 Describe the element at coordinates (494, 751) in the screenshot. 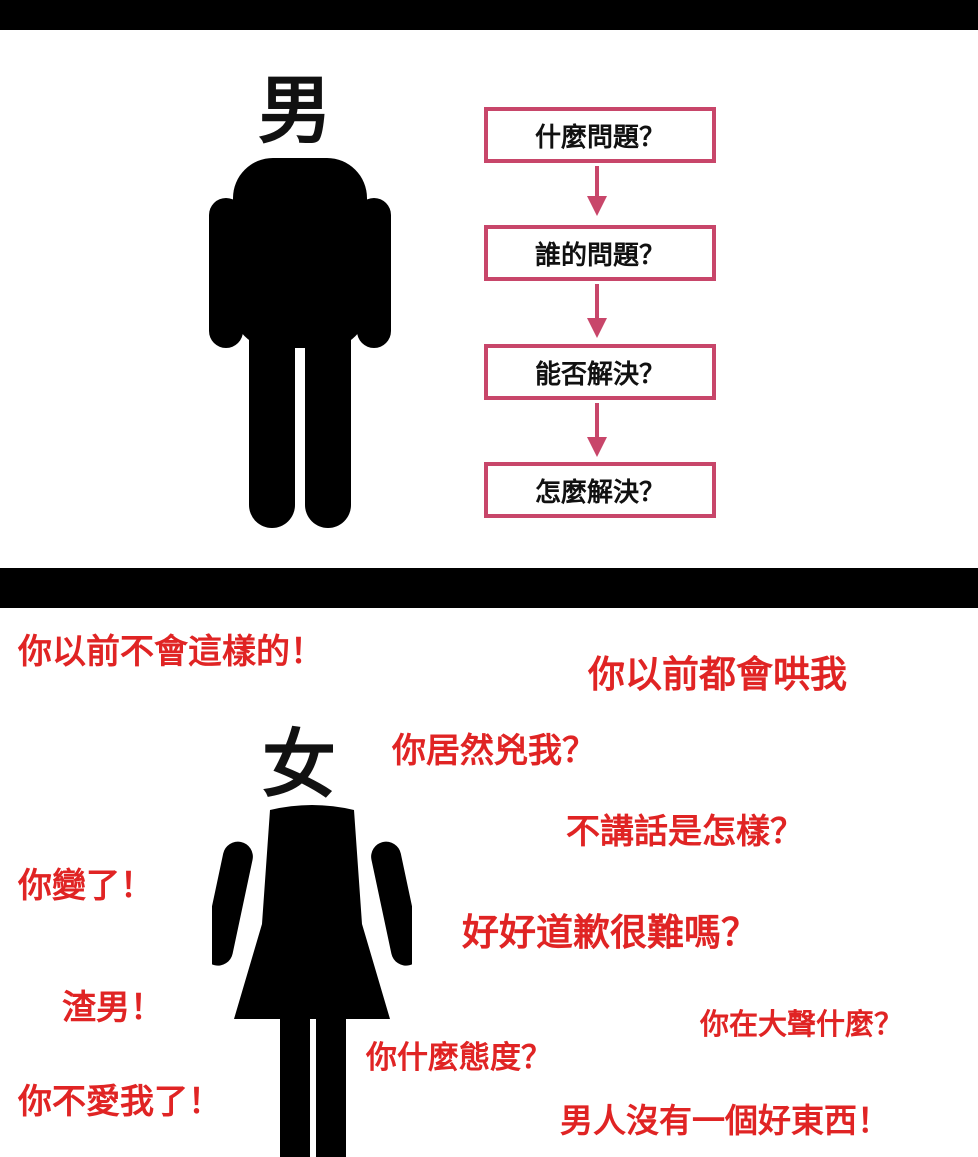

I see `quote-3: 你居然兇我？` at that location.